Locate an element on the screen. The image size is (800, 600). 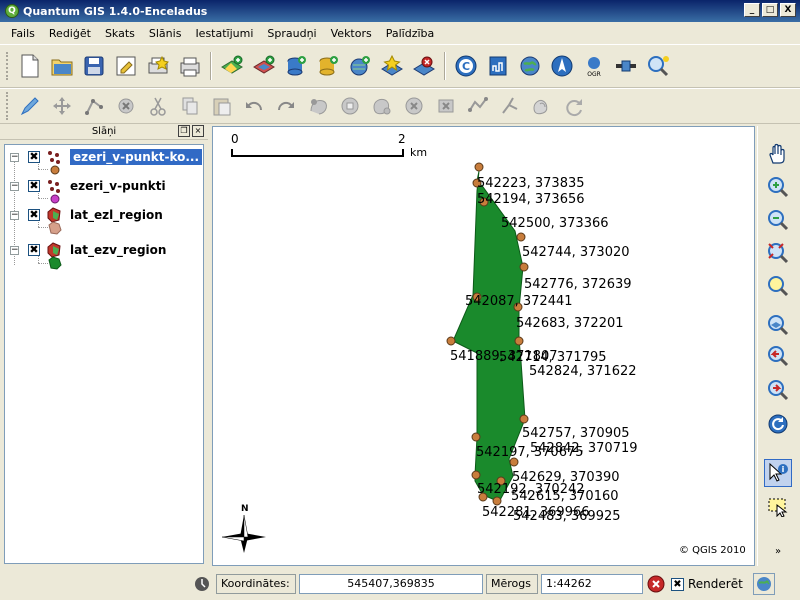
close-button: X is located at coordinates (788, 10).